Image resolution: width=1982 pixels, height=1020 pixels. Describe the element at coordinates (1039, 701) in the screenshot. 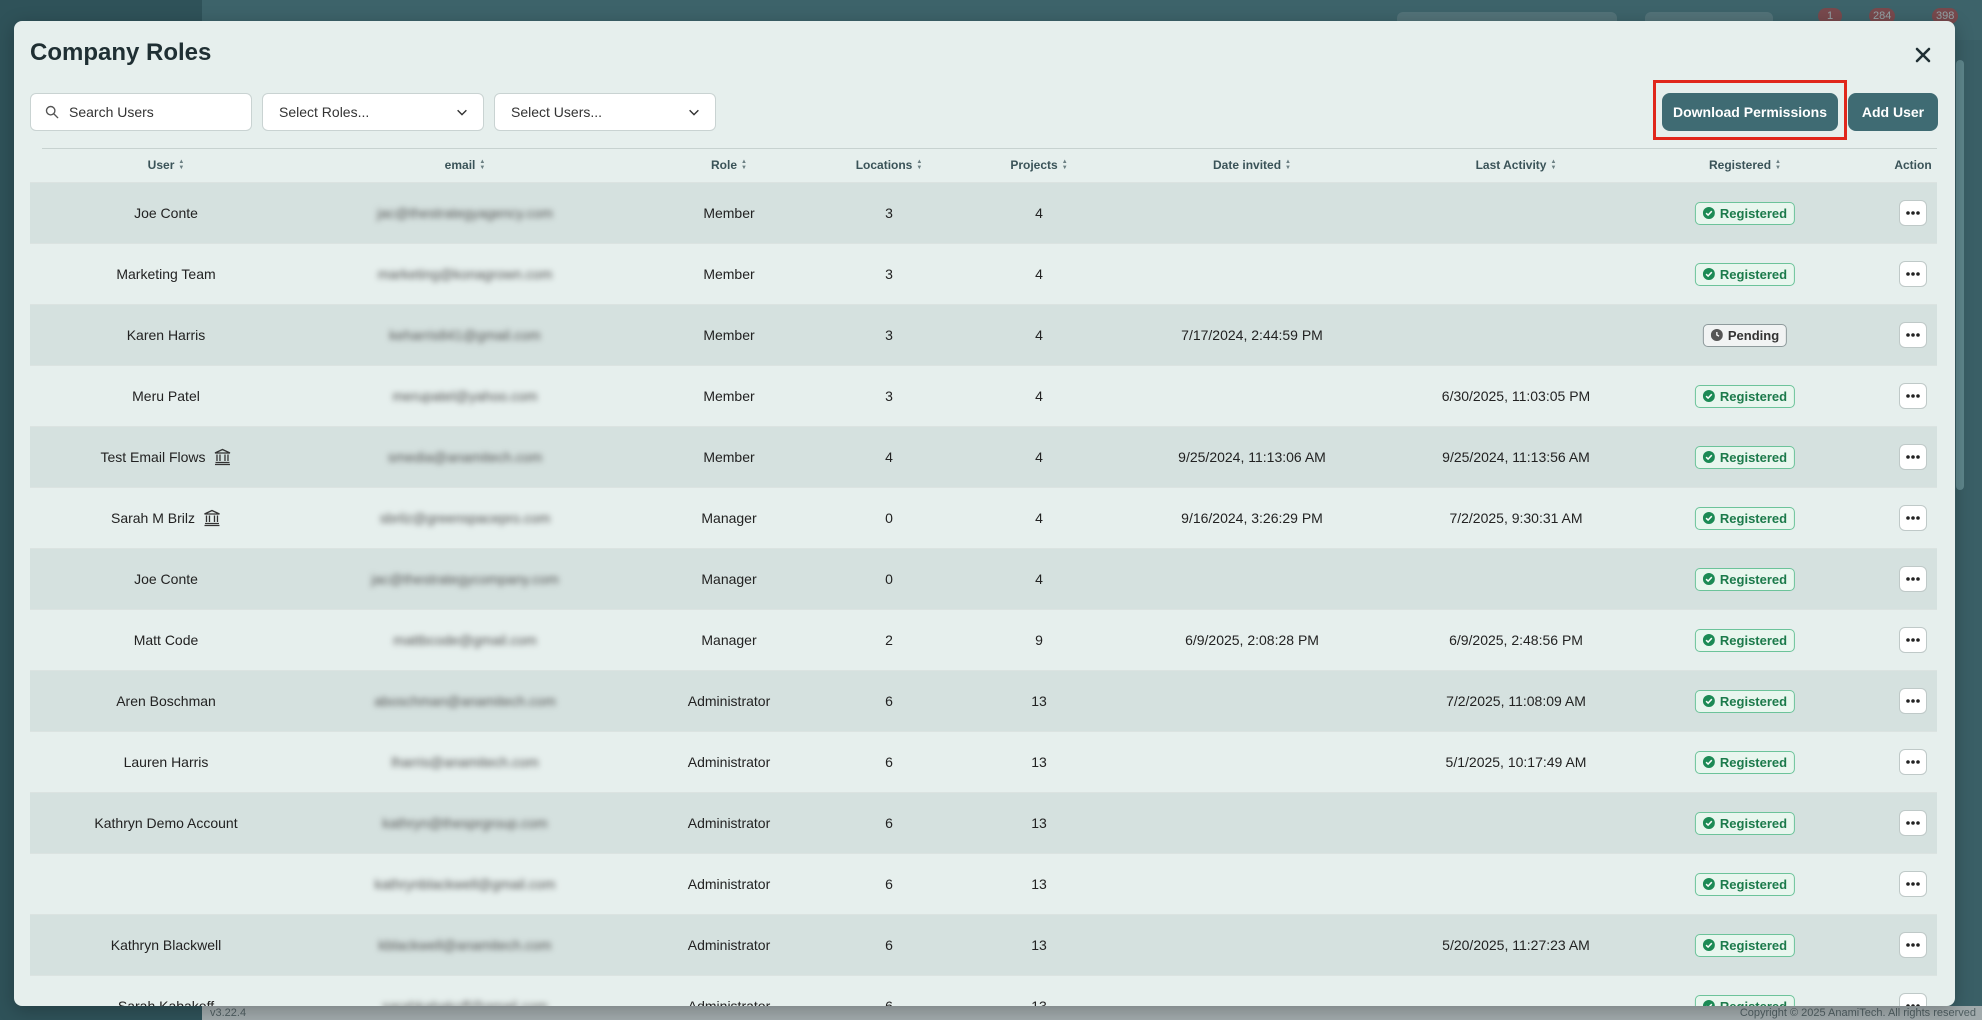

I see `cell-projects: 13` at that location.